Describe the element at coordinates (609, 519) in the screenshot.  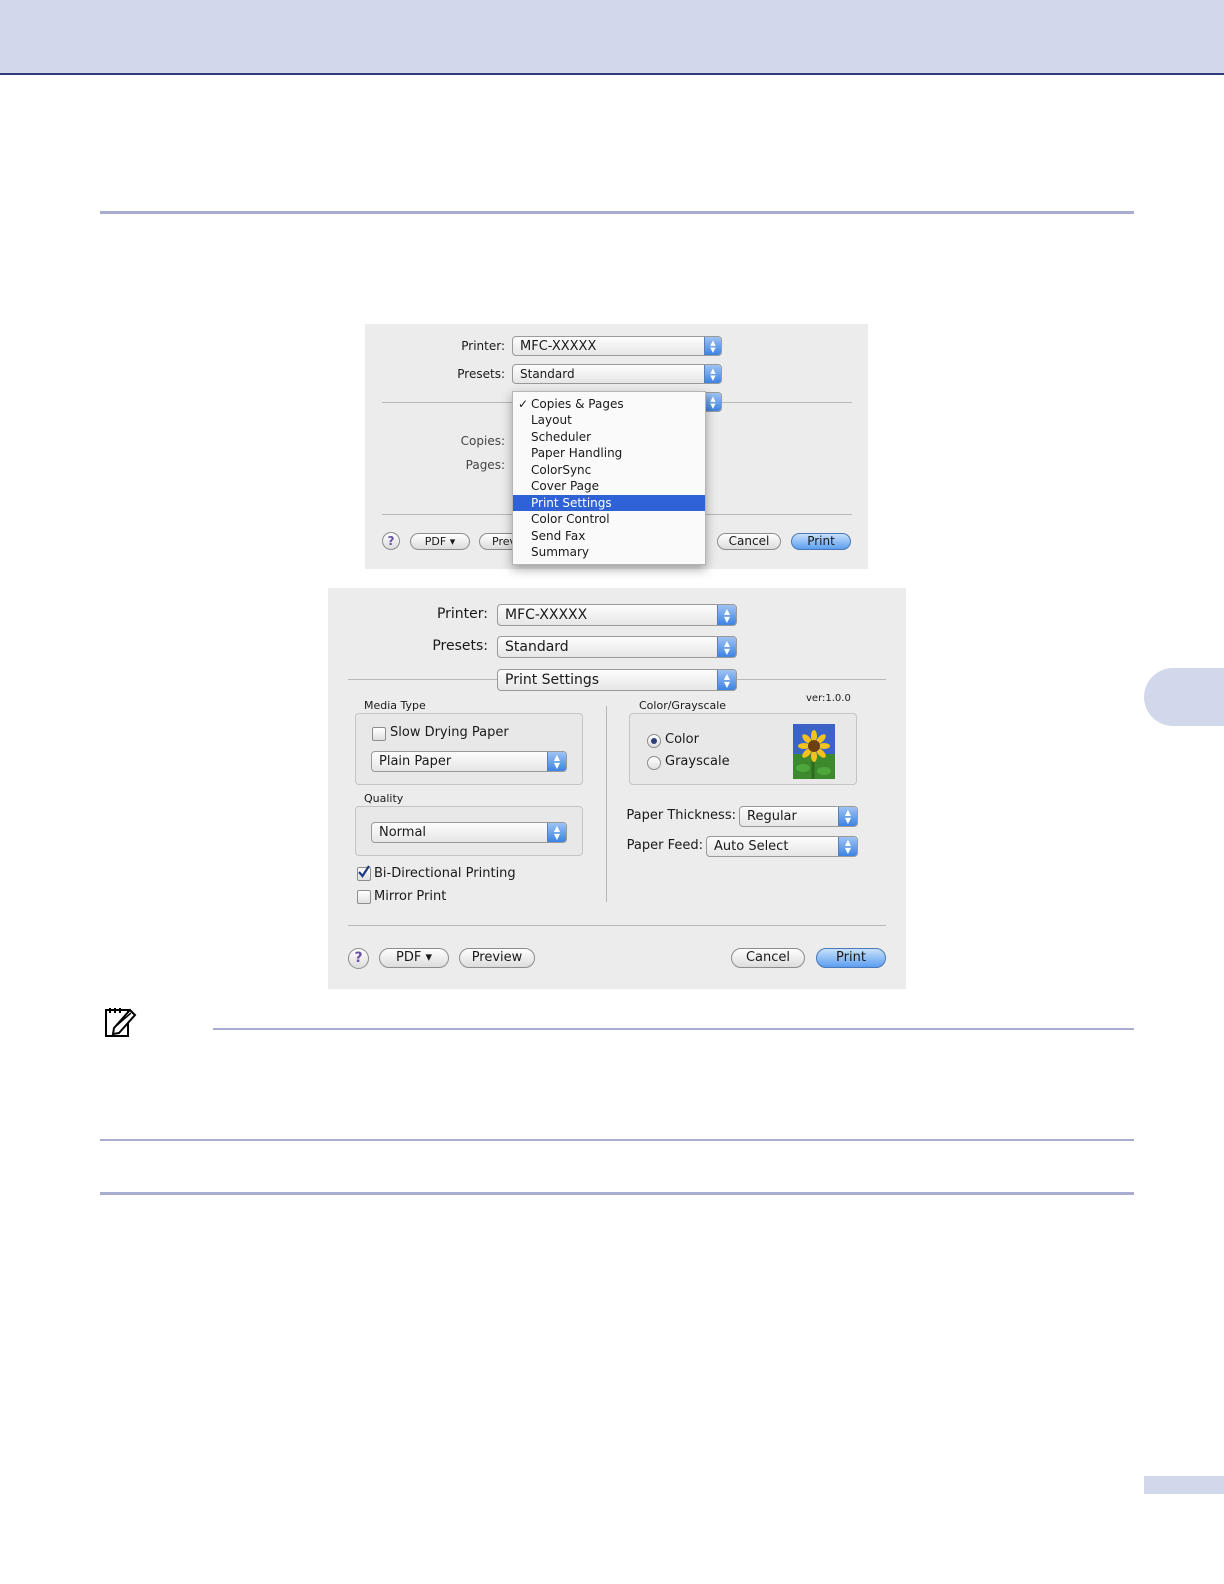
I see `menu-item-color-control: Color Control` at that location.